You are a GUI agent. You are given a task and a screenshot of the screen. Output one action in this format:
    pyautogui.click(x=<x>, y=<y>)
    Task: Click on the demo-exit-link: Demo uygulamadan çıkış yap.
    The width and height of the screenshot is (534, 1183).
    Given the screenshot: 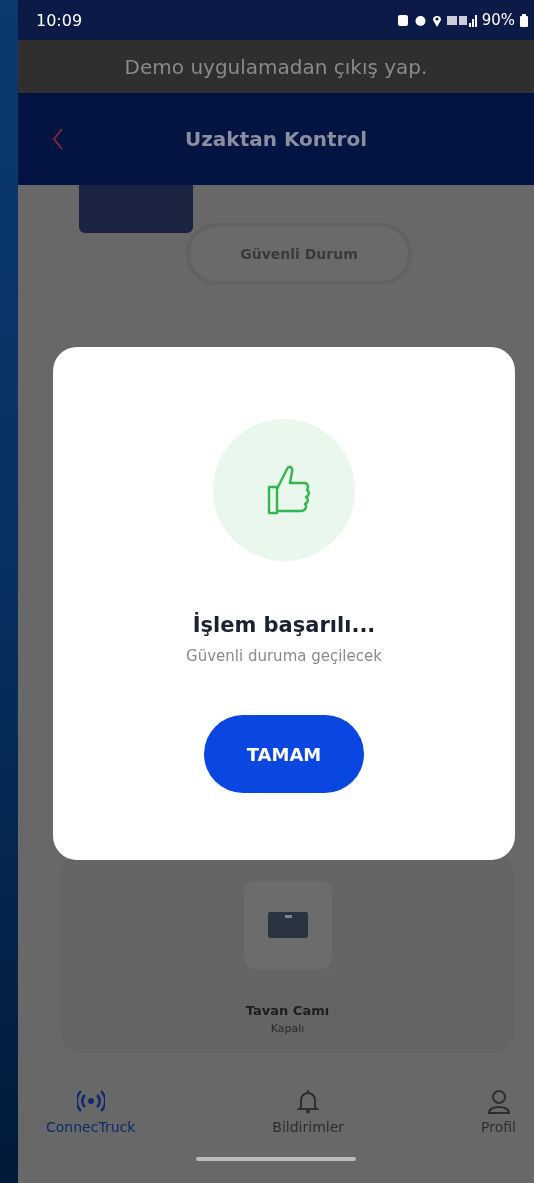 What is the action you would take?
    pyautogui.click(x=276, y=66)
    